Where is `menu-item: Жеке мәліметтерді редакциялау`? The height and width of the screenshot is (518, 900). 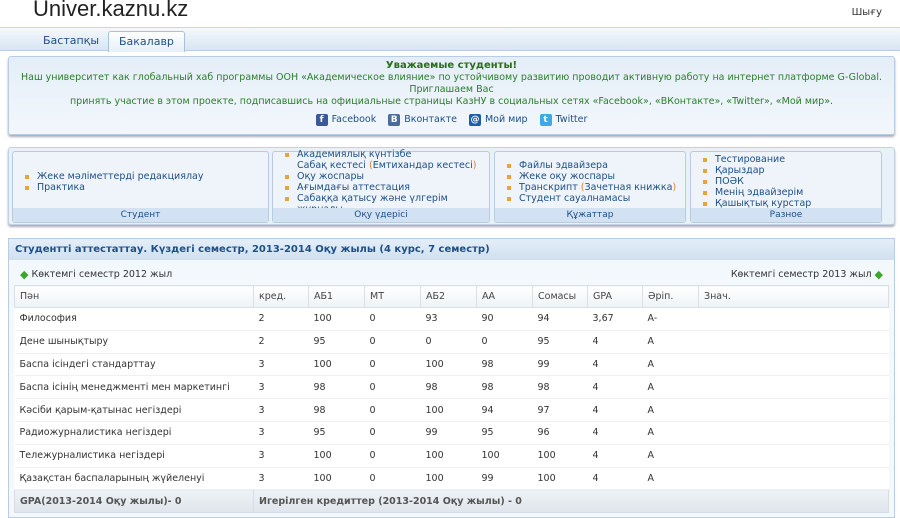
menu-item: Жеке мәліметтерді редакциялау is located at coordinates (146, 176).